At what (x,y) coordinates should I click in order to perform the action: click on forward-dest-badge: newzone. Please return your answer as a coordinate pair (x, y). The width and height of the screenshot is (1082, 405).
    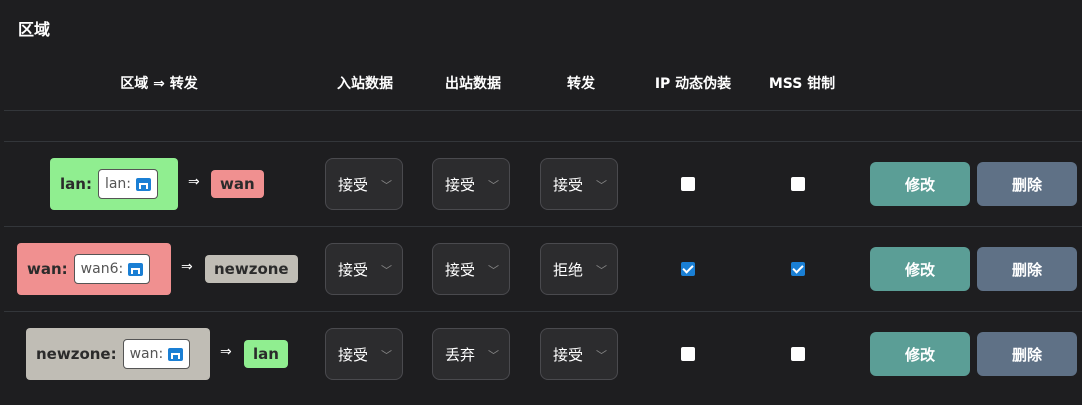
    Looking at the image, I should click on (251, 269).